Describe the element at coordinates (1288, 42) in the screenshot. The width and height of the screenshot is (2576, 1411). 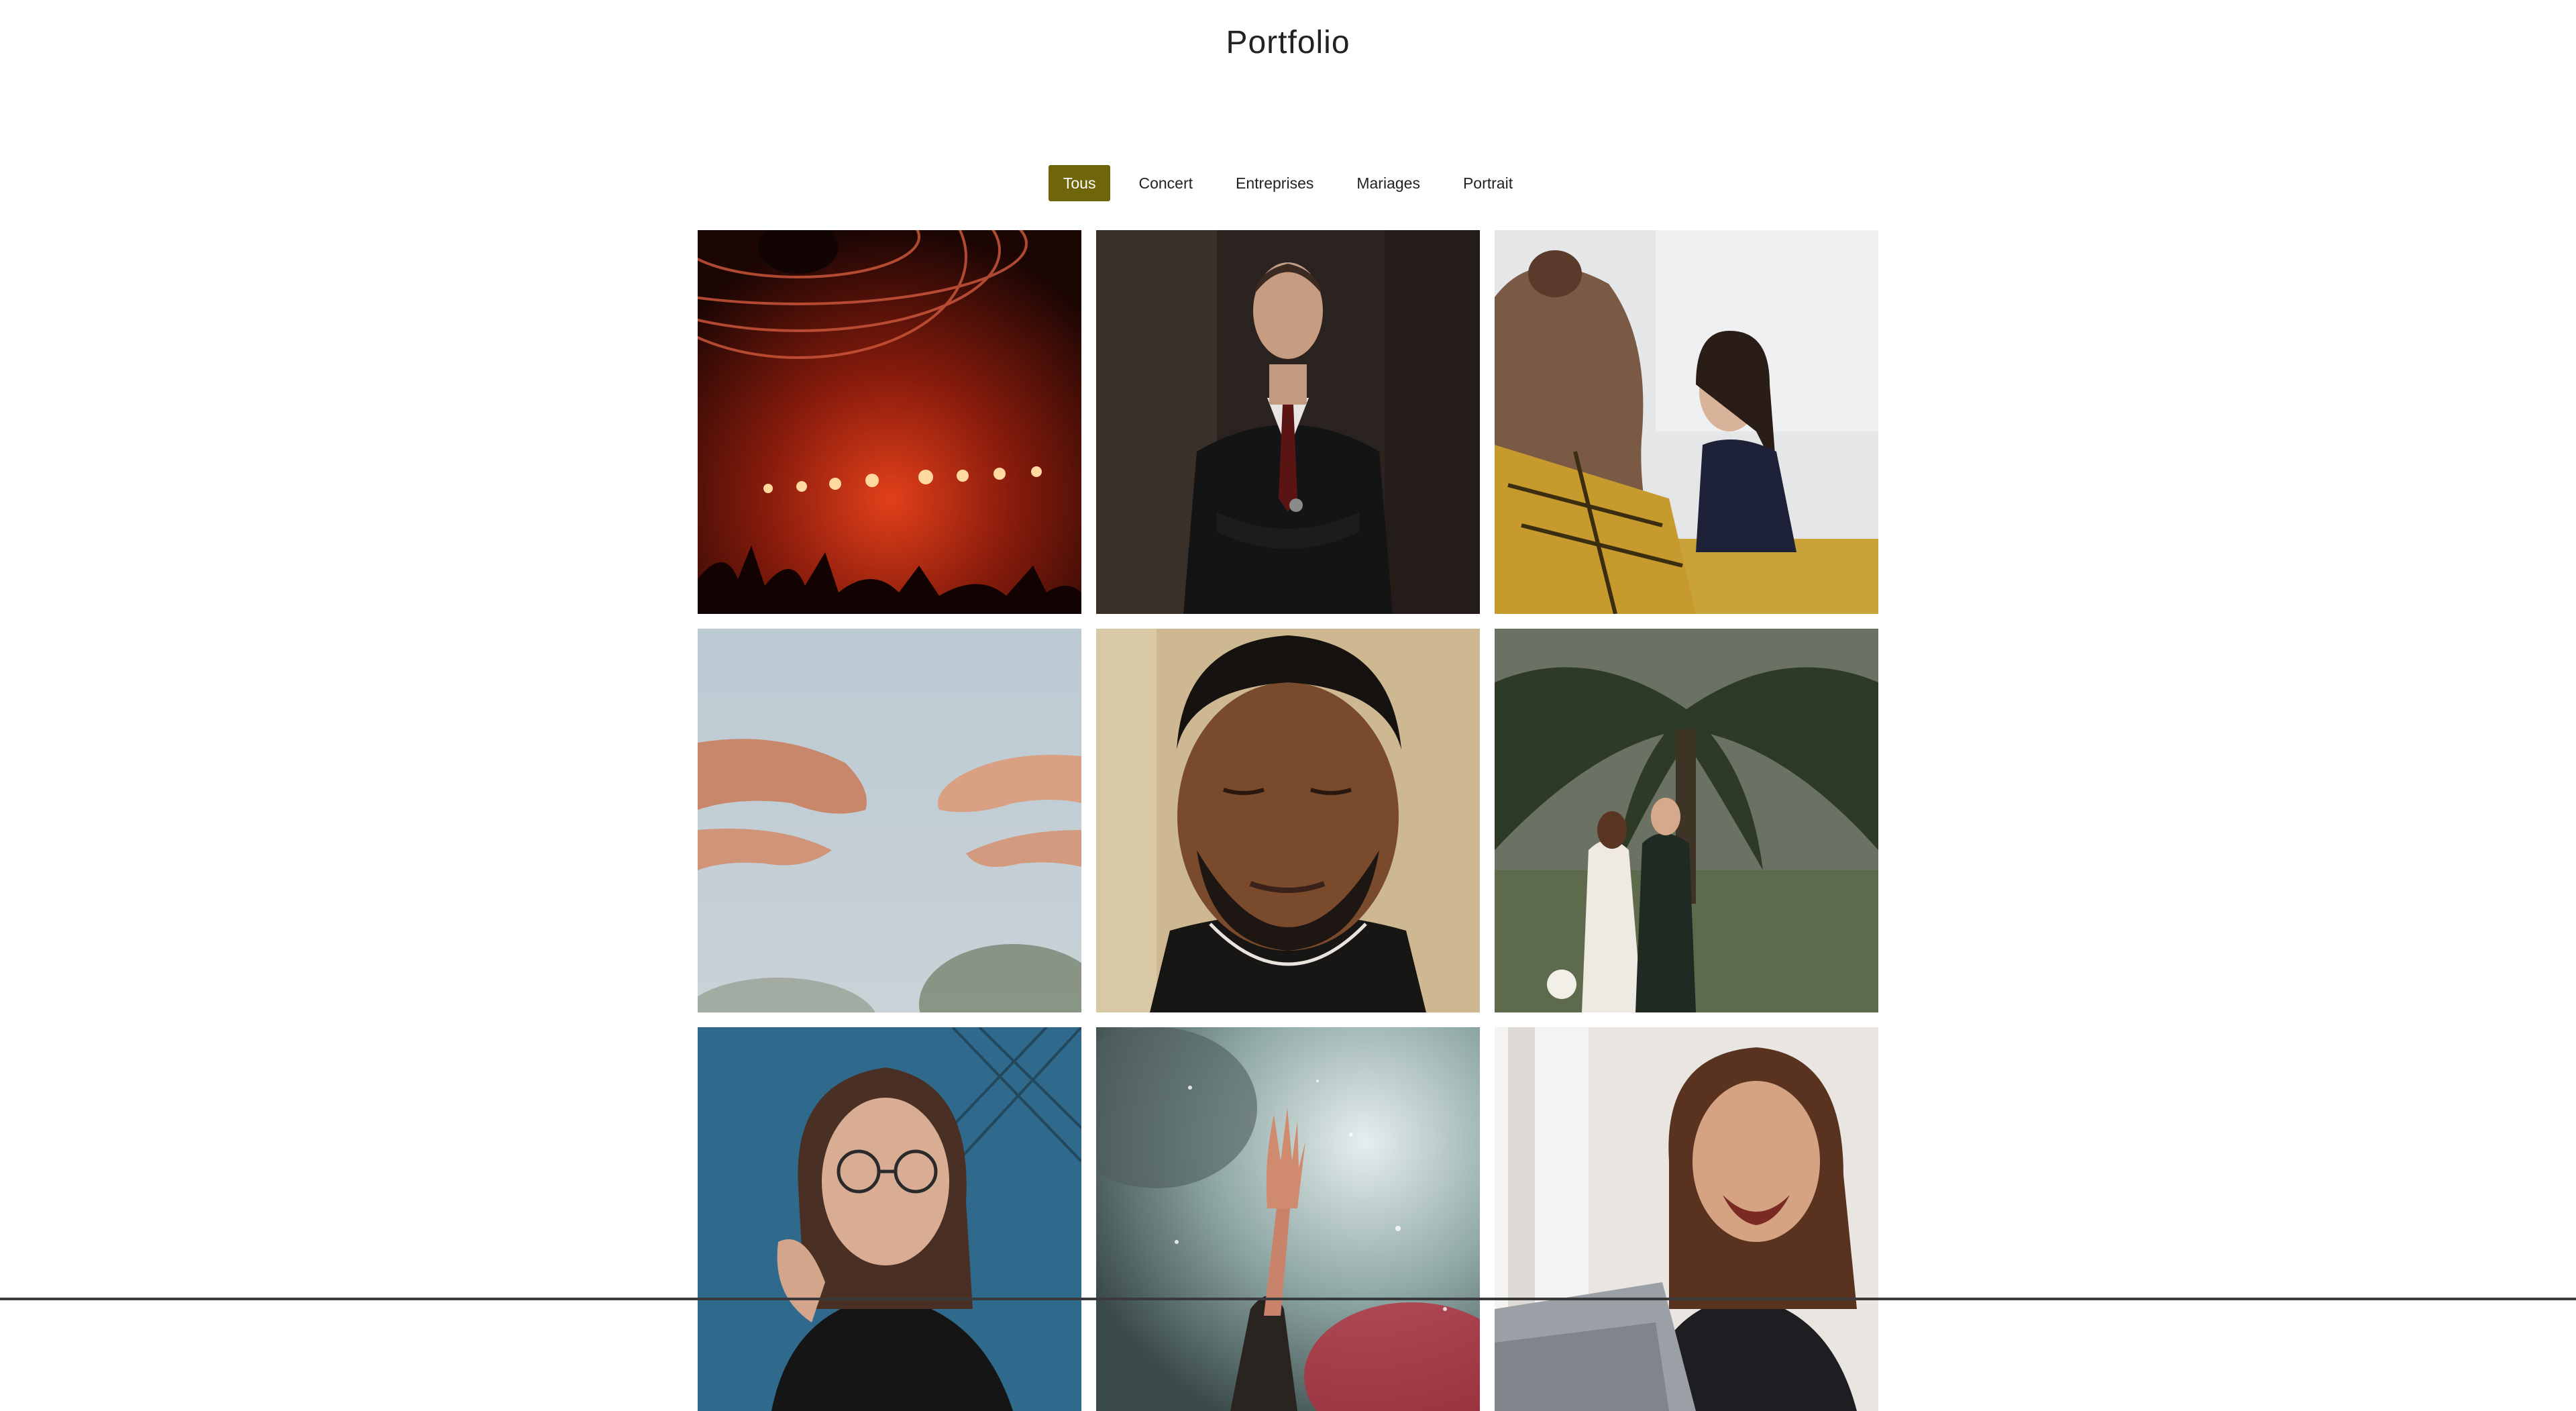
I see `page-title: Portfolio` at that location.